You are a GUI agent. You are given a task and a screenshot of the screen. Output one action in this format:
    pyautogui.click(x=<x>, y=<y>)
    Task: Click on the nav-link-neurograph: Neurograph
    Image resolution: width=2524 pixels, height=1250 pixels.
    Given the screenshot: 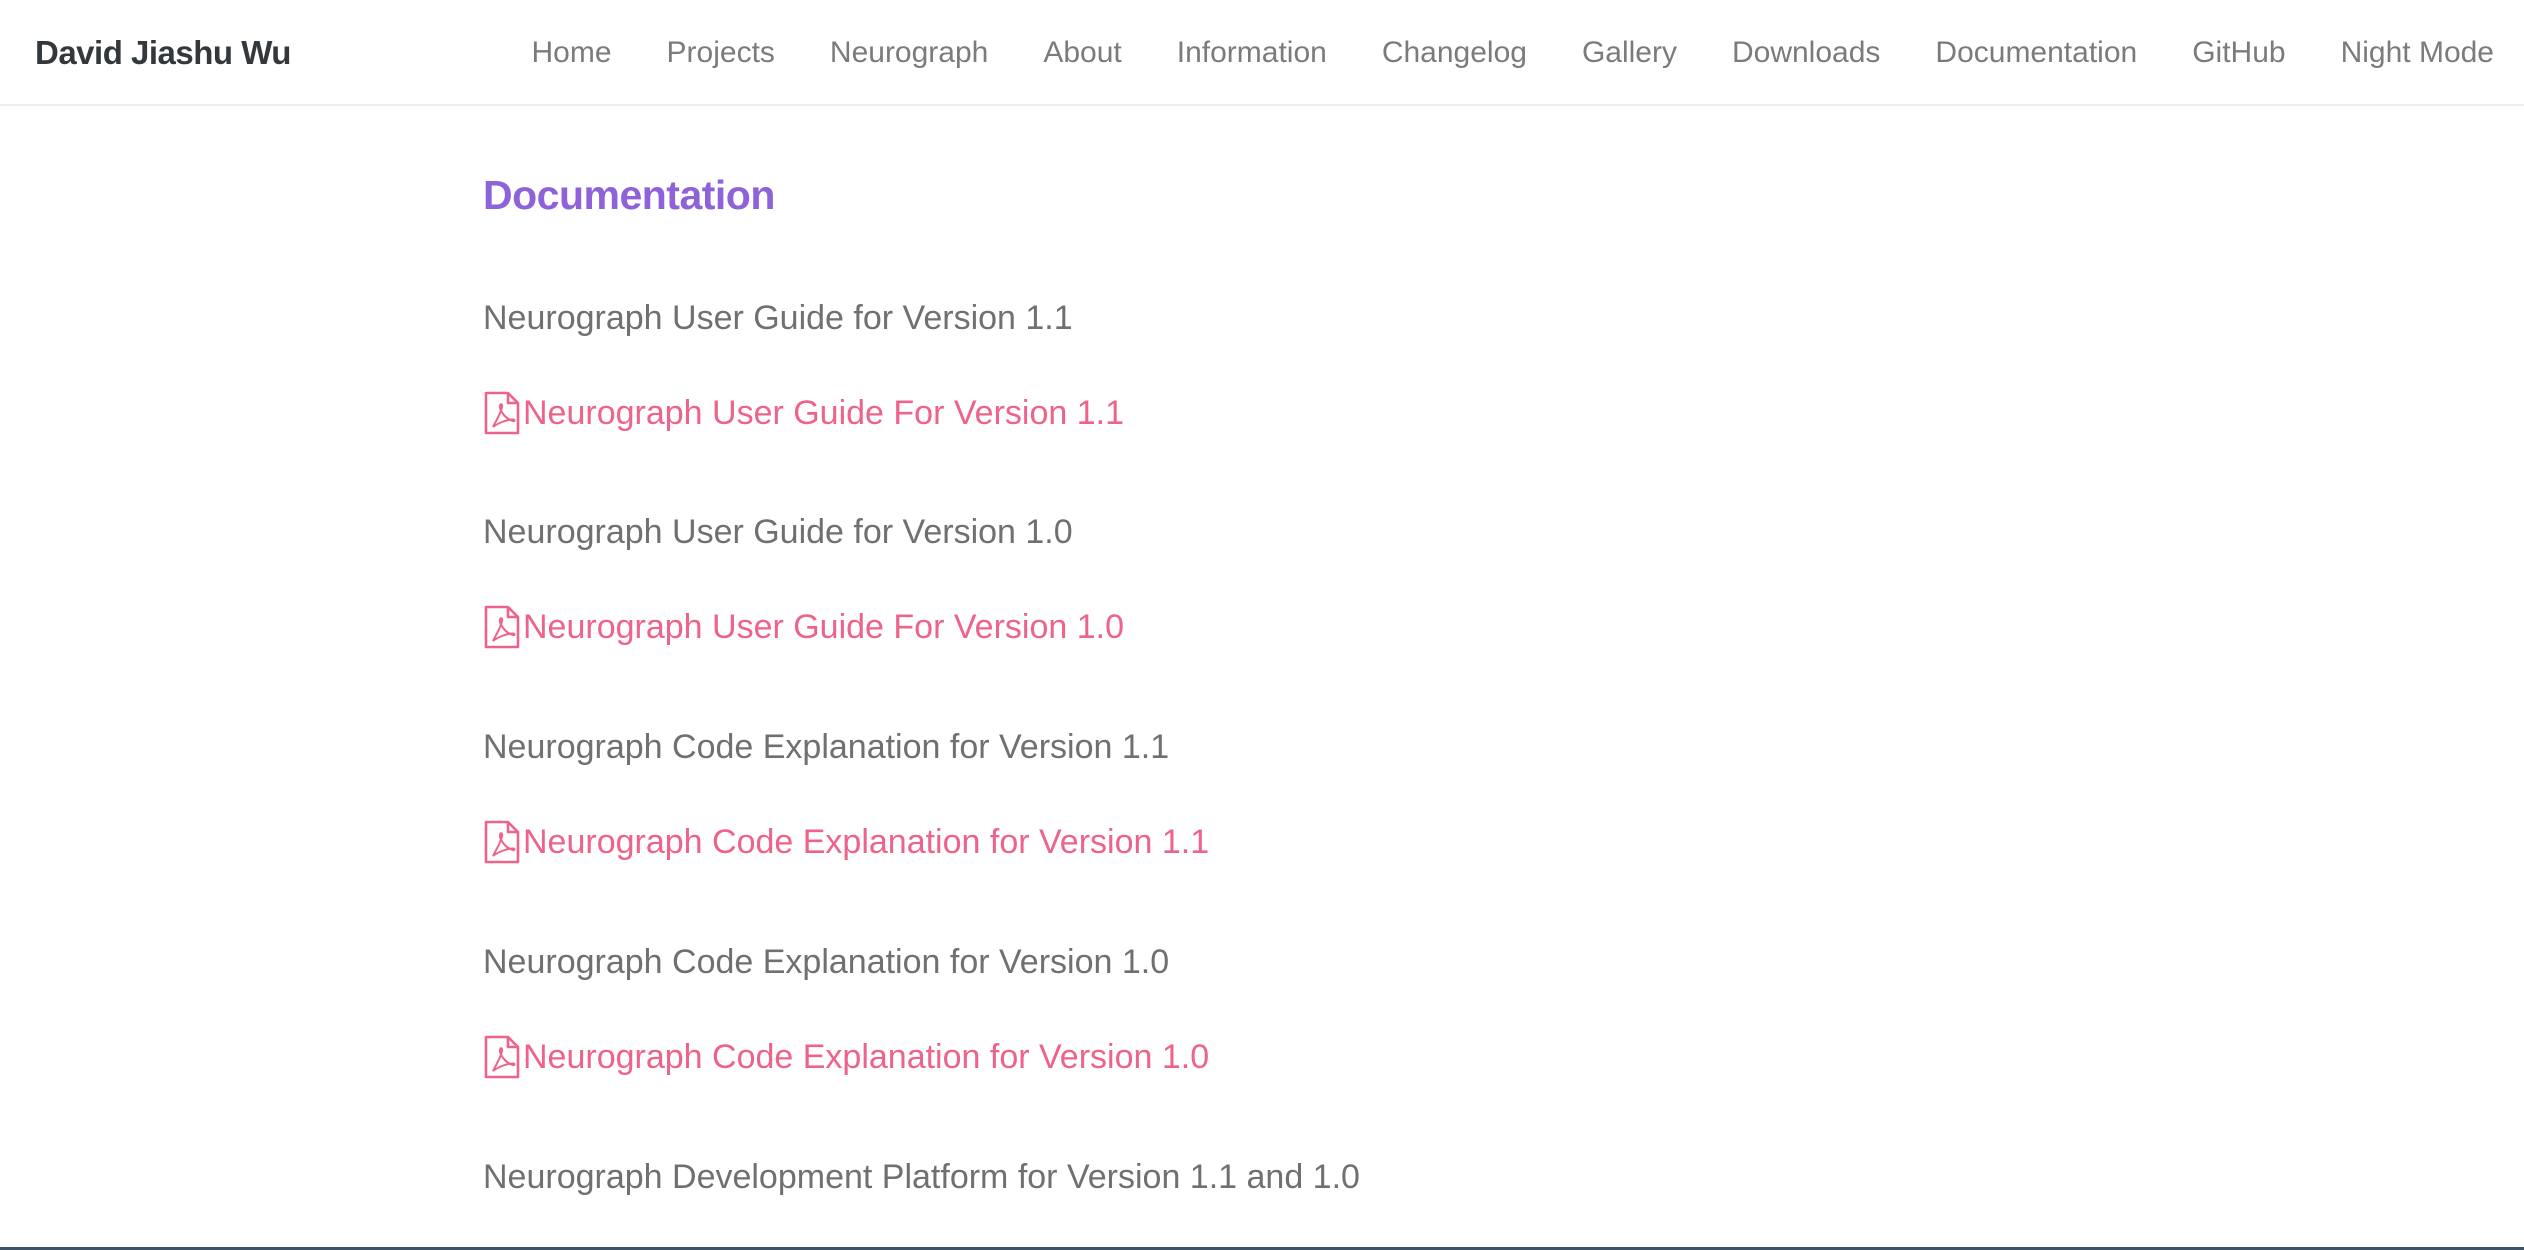 What is the action you would take?
    pyautogui.click(x=909, y=52)
    